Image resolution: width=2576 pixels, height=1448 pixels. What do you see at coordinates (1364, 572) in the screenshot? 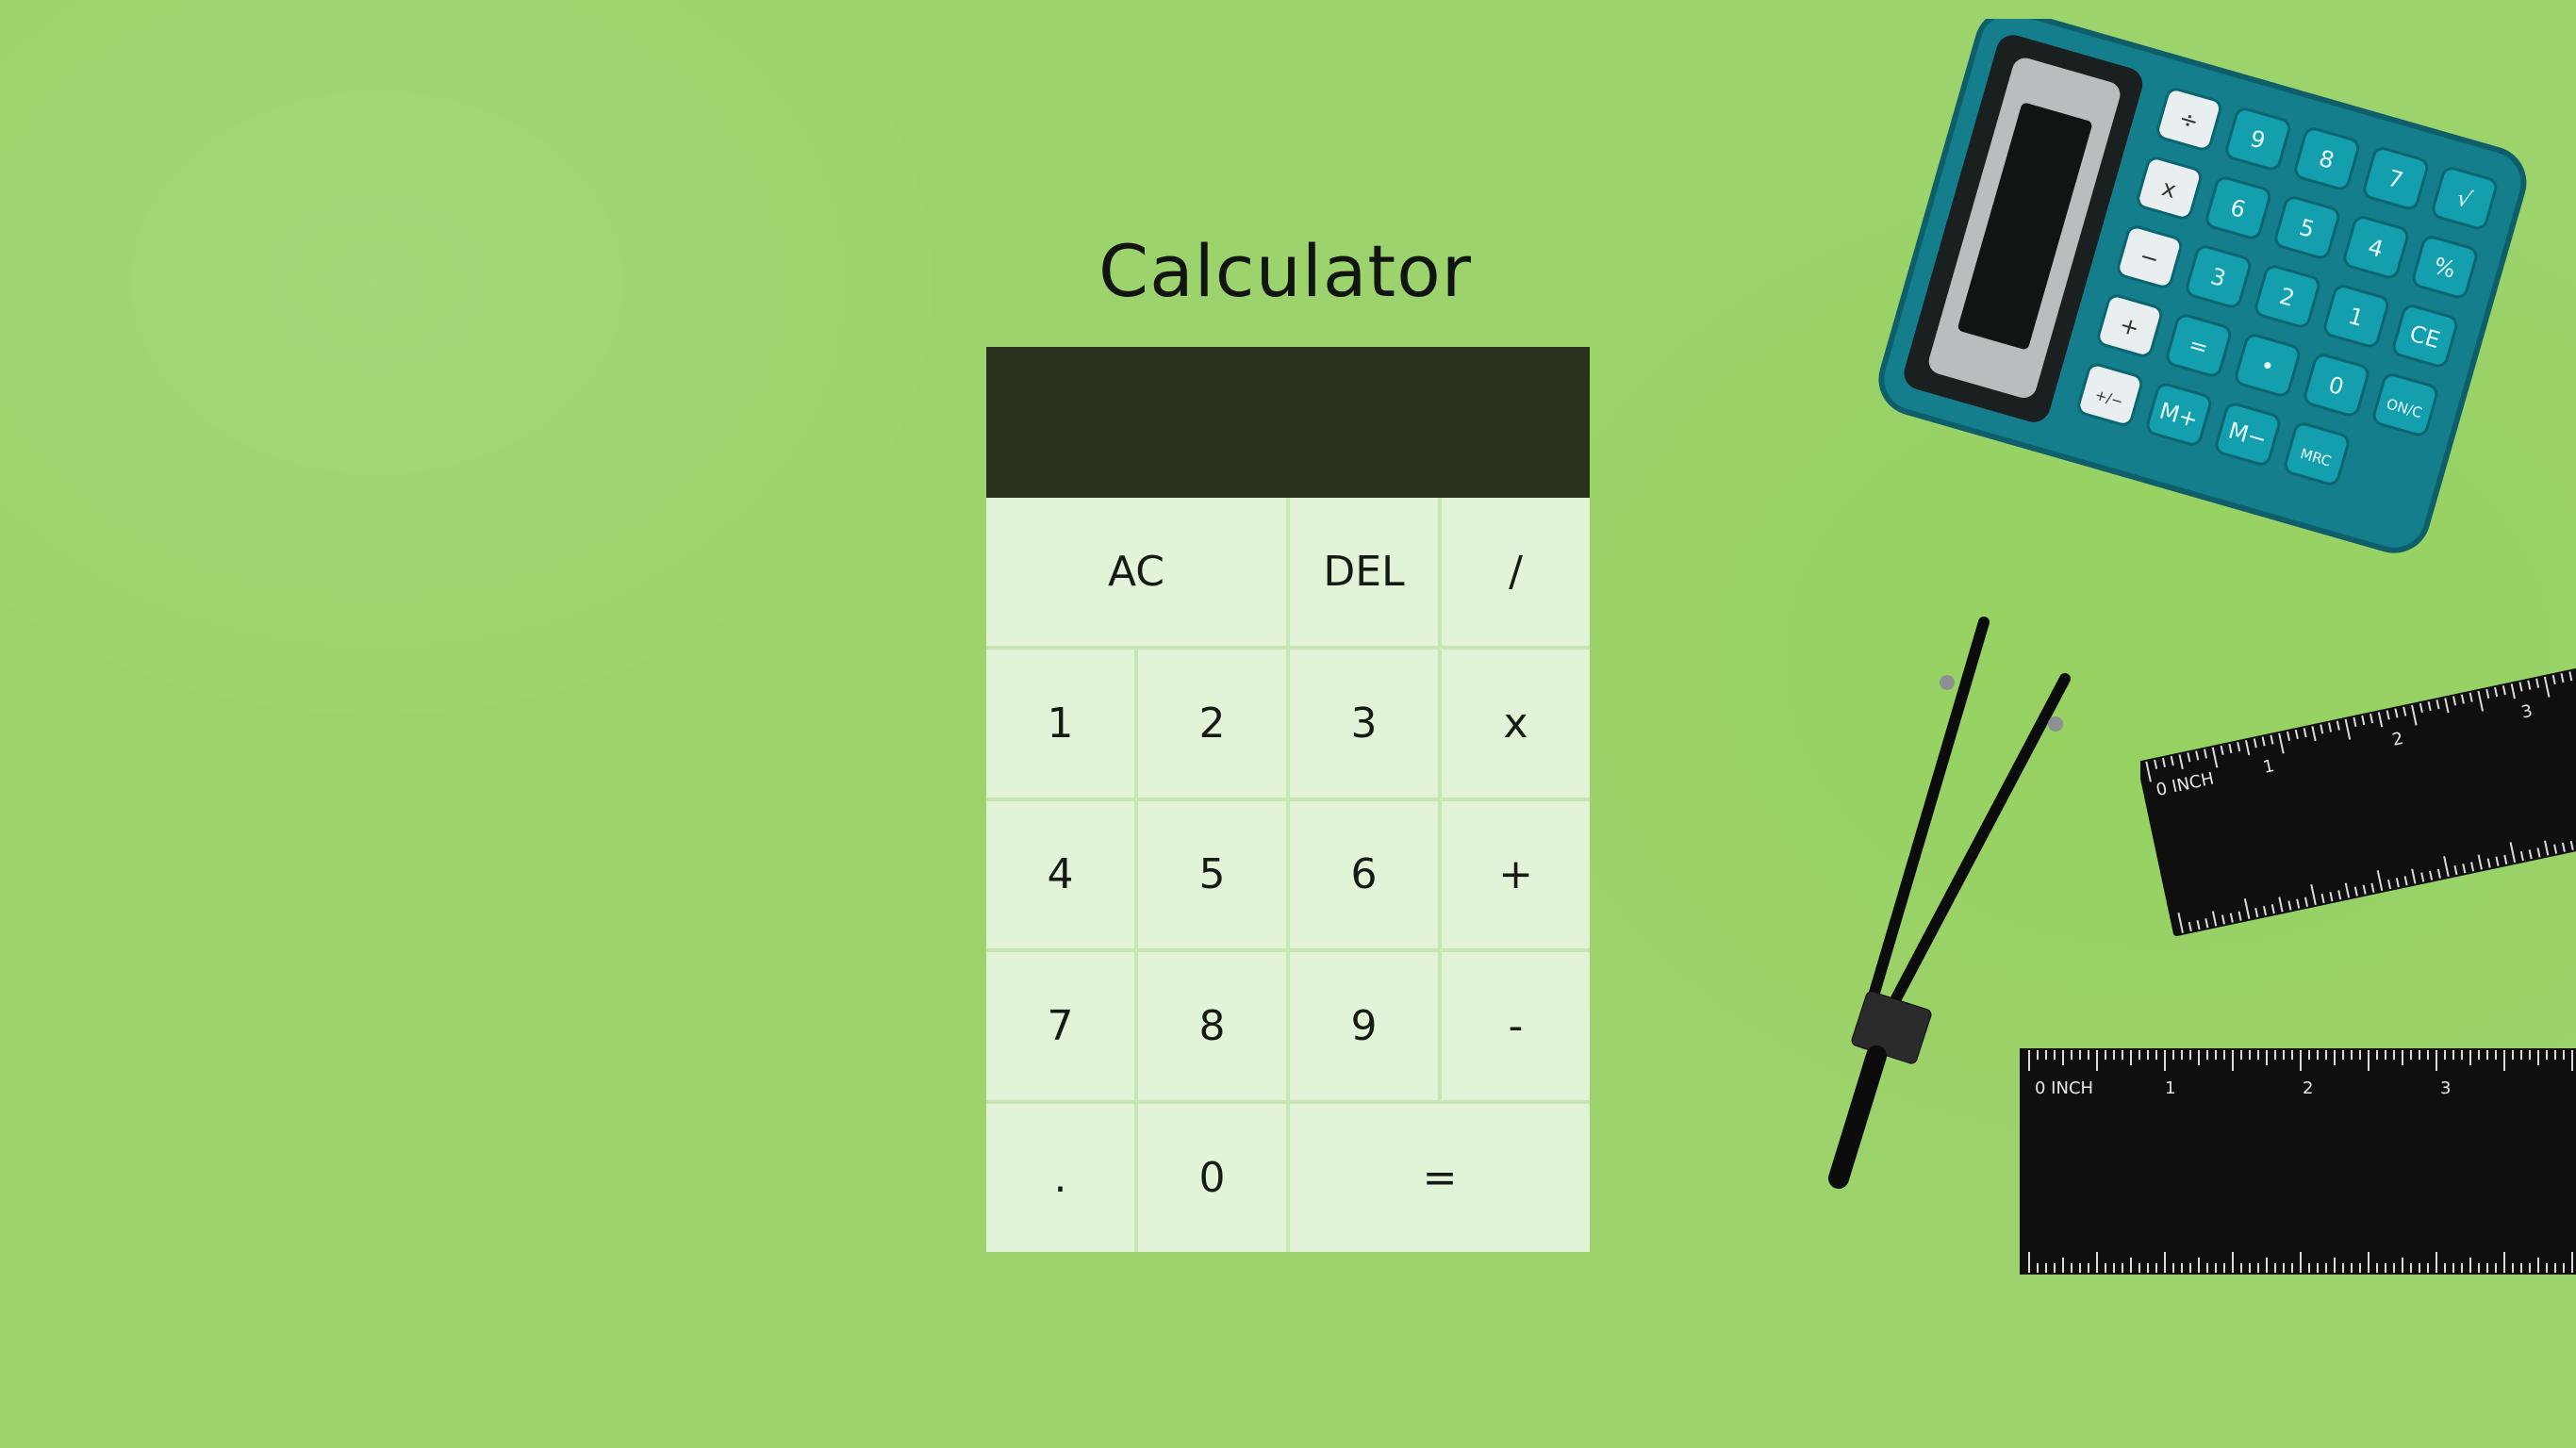
I see `delete-button: DEL` at bounding box center [1364, 572].